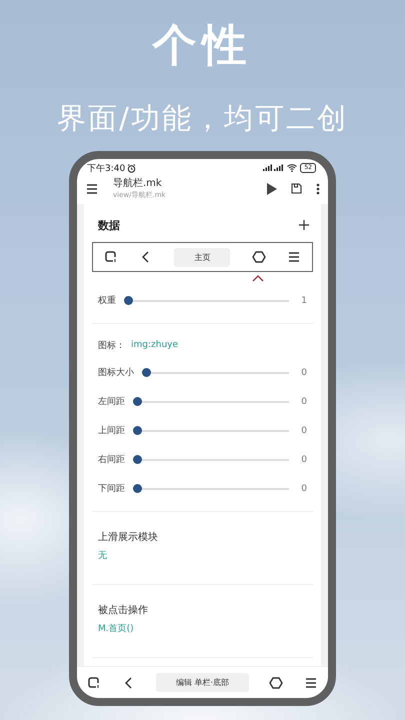 This screenshot has width=405, height=720. Describe the element at coordinates (107, 301) in the screenshot. I see `slider-label: 权重` at that location.